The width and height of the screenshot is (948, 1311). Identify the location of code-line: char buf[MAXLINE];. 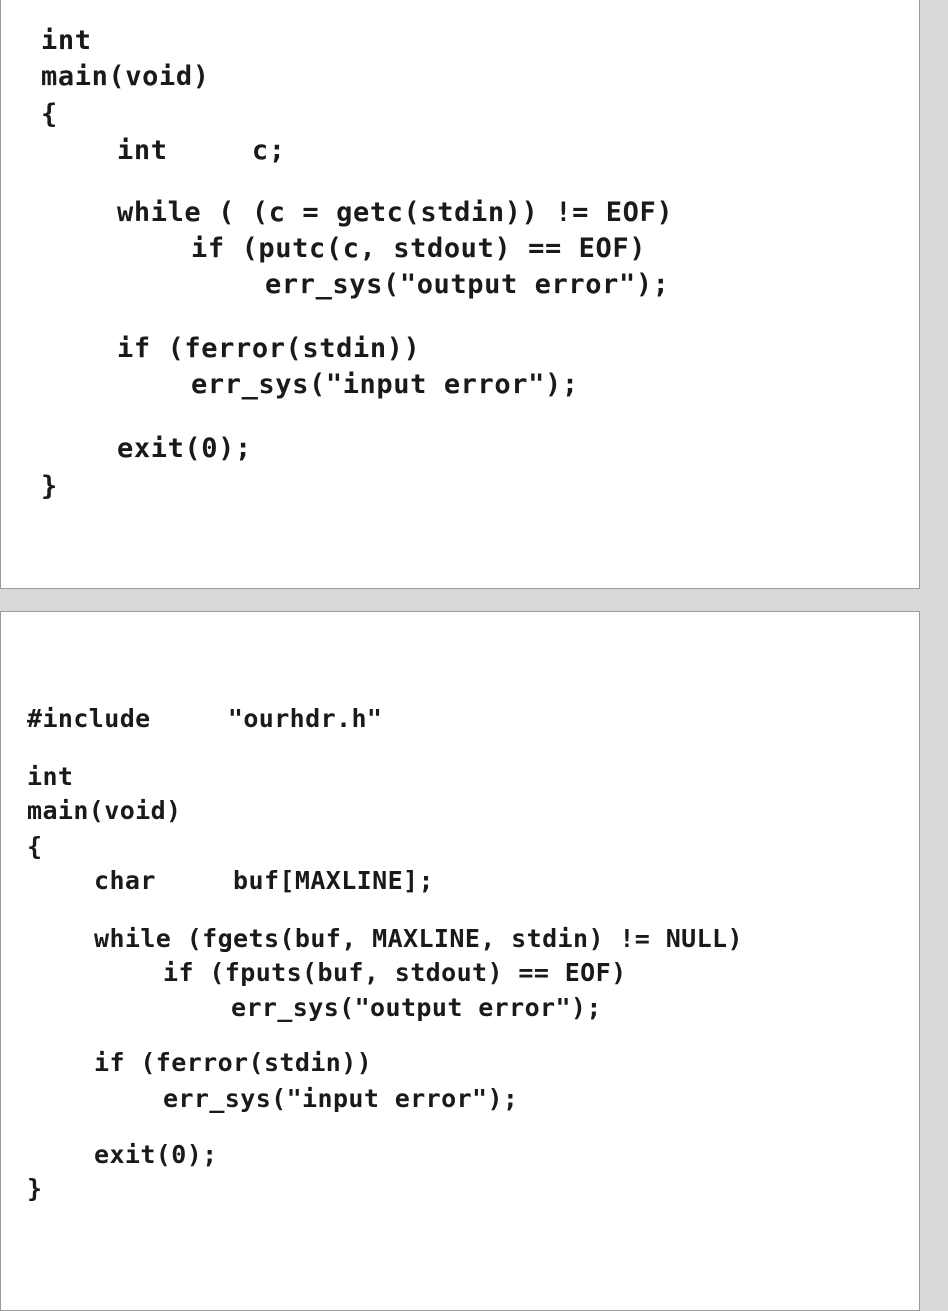
(264, 880).